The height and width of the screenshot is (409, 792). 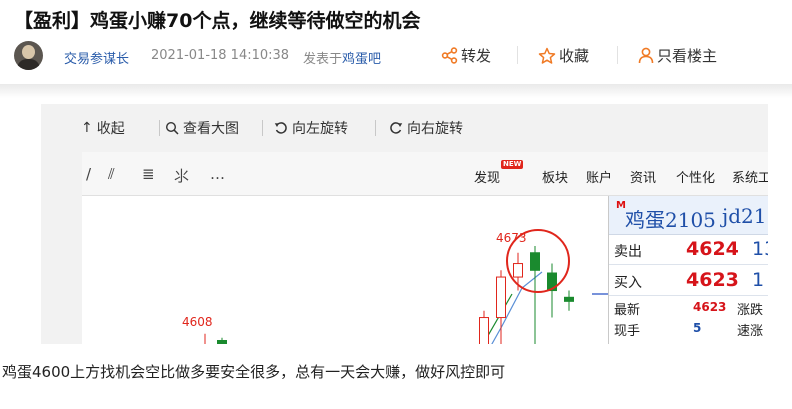 I want to click on contract-name: 鸡蛋2105, so click(x=670, y=220).